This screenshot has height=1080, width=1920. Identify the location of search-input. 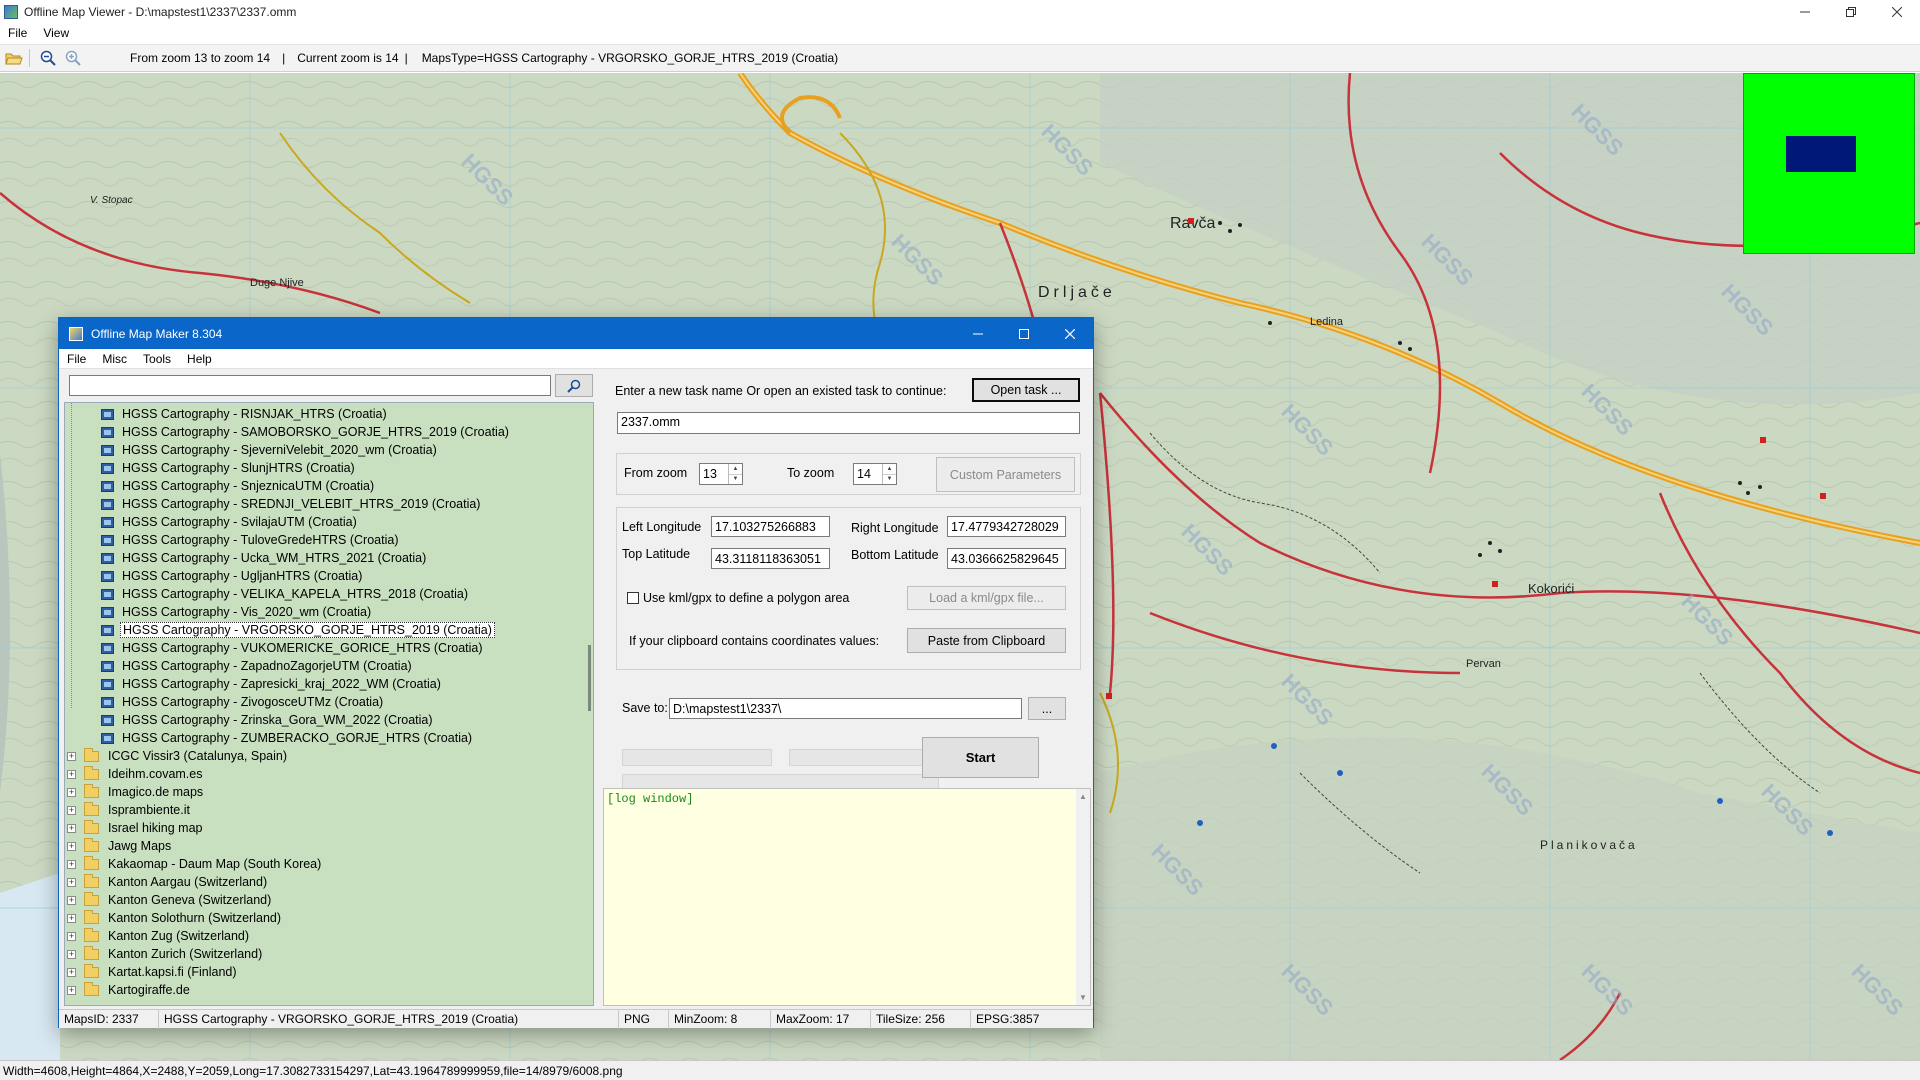
(310, 385).